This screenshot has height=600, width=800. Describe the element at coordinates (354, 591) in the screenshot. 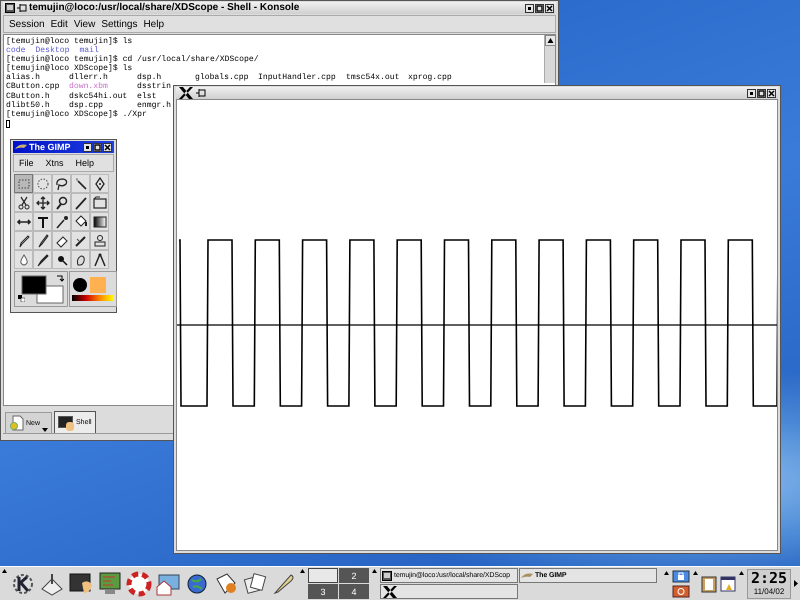

I see `desktop-pager-cell: 4` at that location.